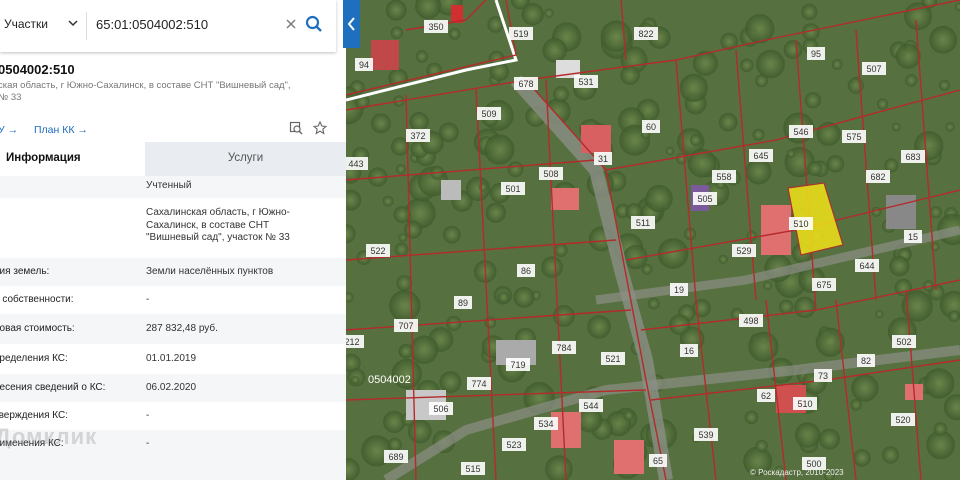  Describe the element at coordinates (173, 388) in the screenshot. I see `field-row: несения сведений о КС: 06.02.2020` at that location.